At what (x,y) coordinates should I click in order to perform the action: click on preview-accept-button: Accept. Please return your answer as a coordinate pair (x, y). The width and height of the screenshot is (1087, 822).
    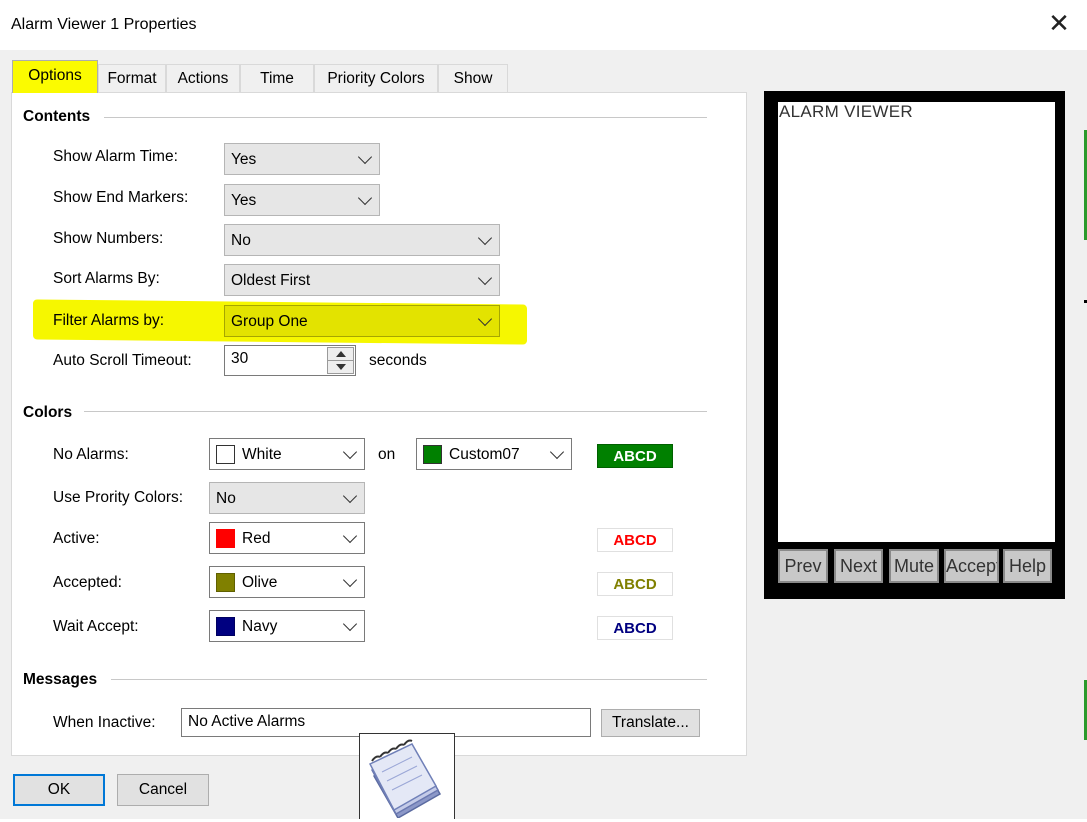
    Looking at the image, I should click on (971, 566).